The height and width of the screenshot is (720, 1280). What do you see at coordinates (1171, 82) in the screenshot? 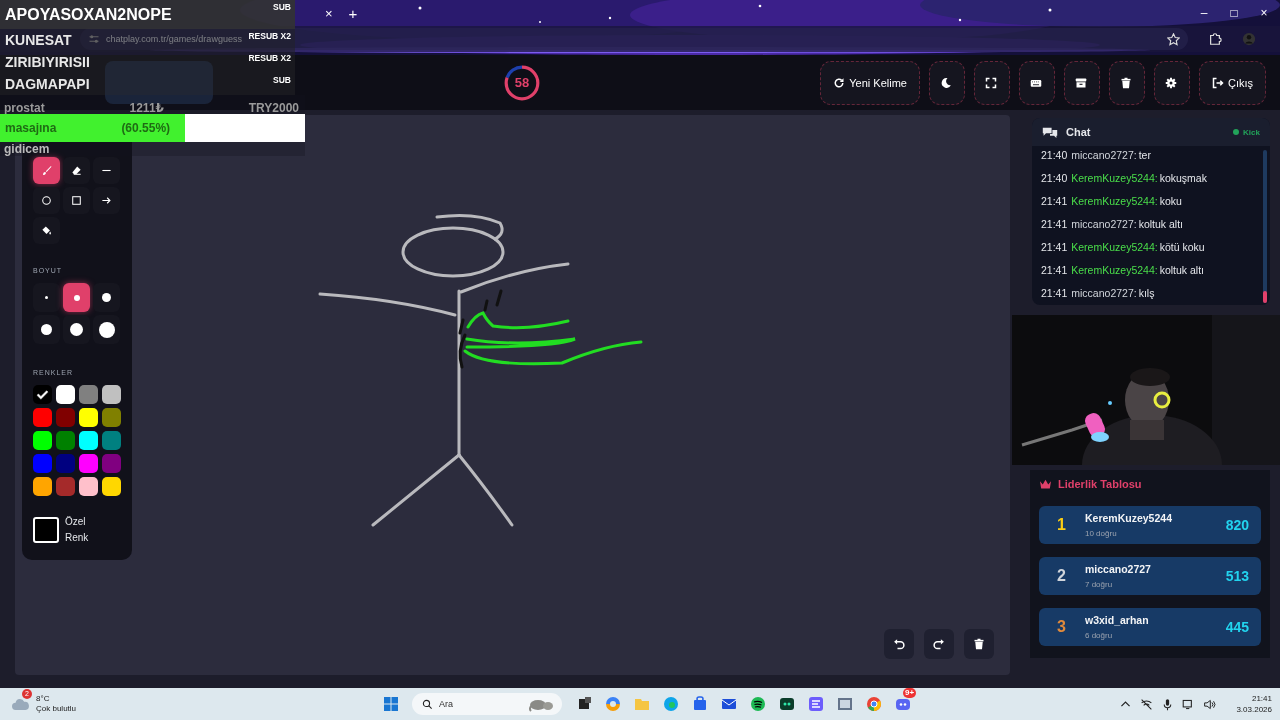
I see `settings-button` at bounding box center [1171, 82].